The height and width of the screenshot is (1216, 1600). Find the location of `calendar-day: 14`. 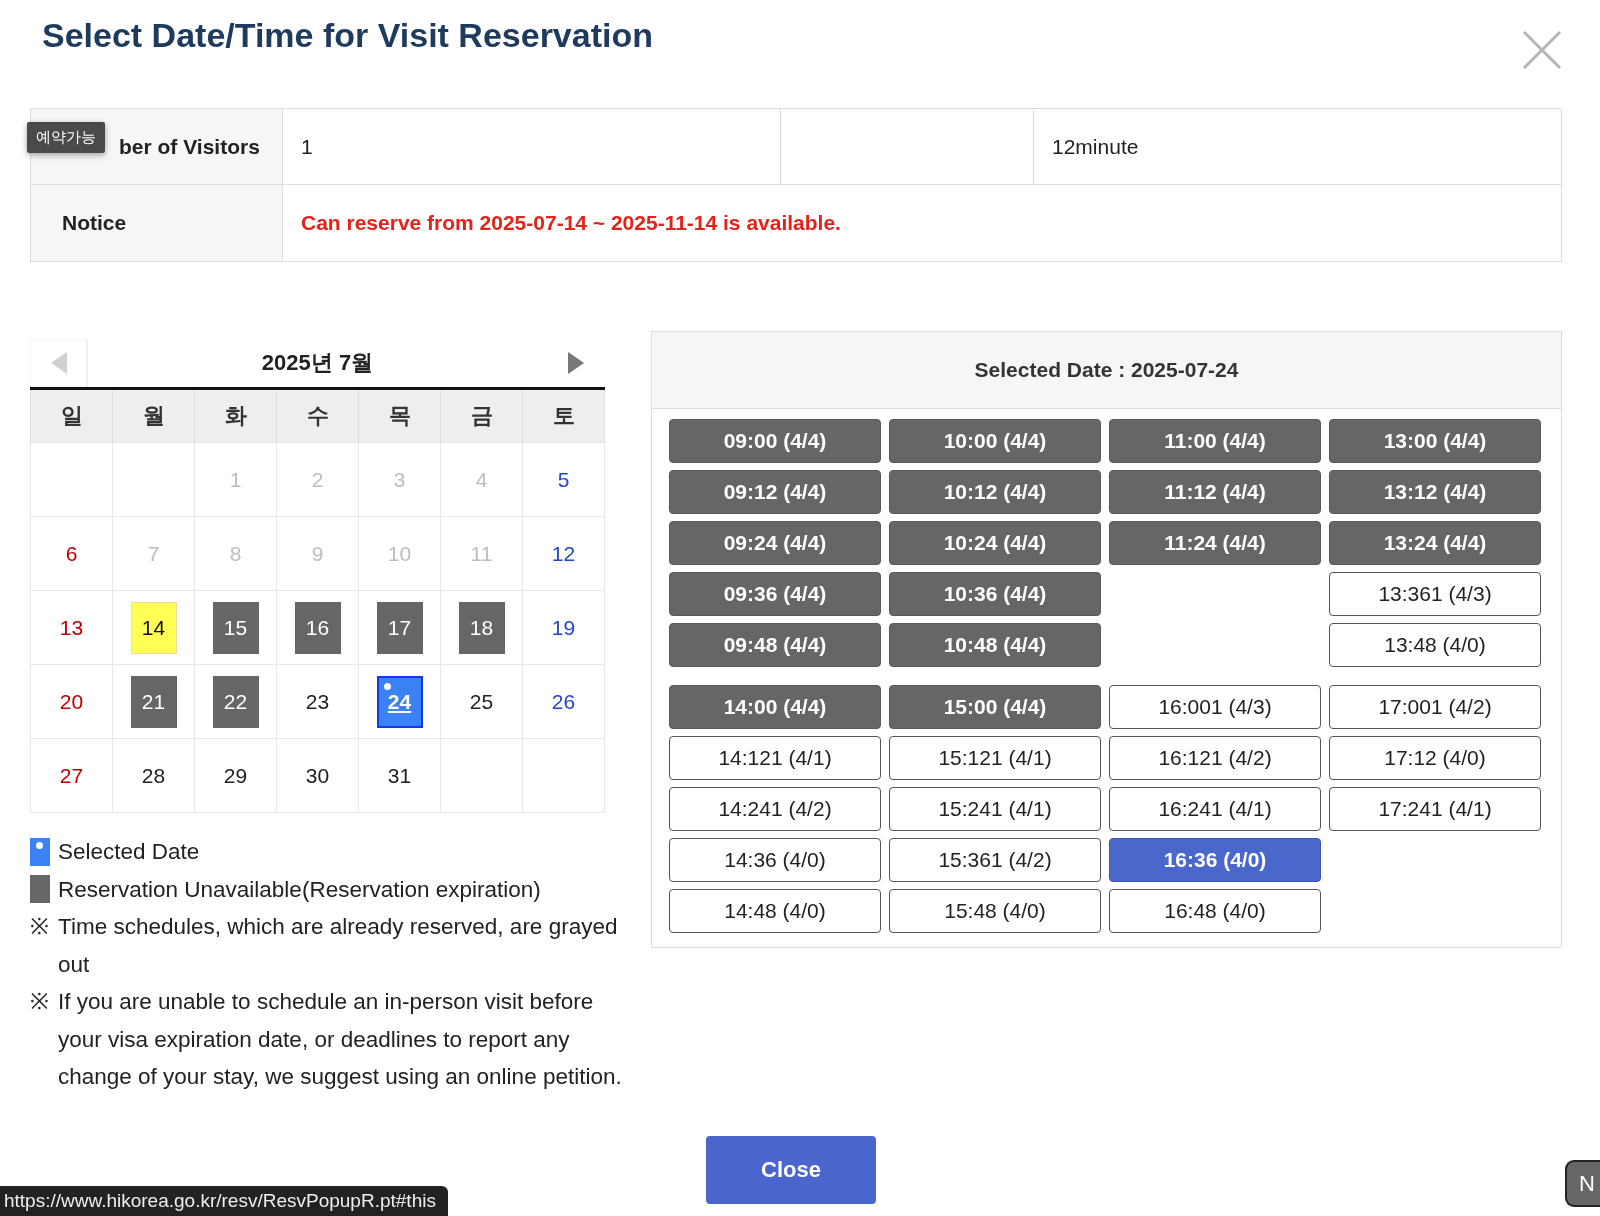

calendar-day: 14 is located at coordinates (153, 627).